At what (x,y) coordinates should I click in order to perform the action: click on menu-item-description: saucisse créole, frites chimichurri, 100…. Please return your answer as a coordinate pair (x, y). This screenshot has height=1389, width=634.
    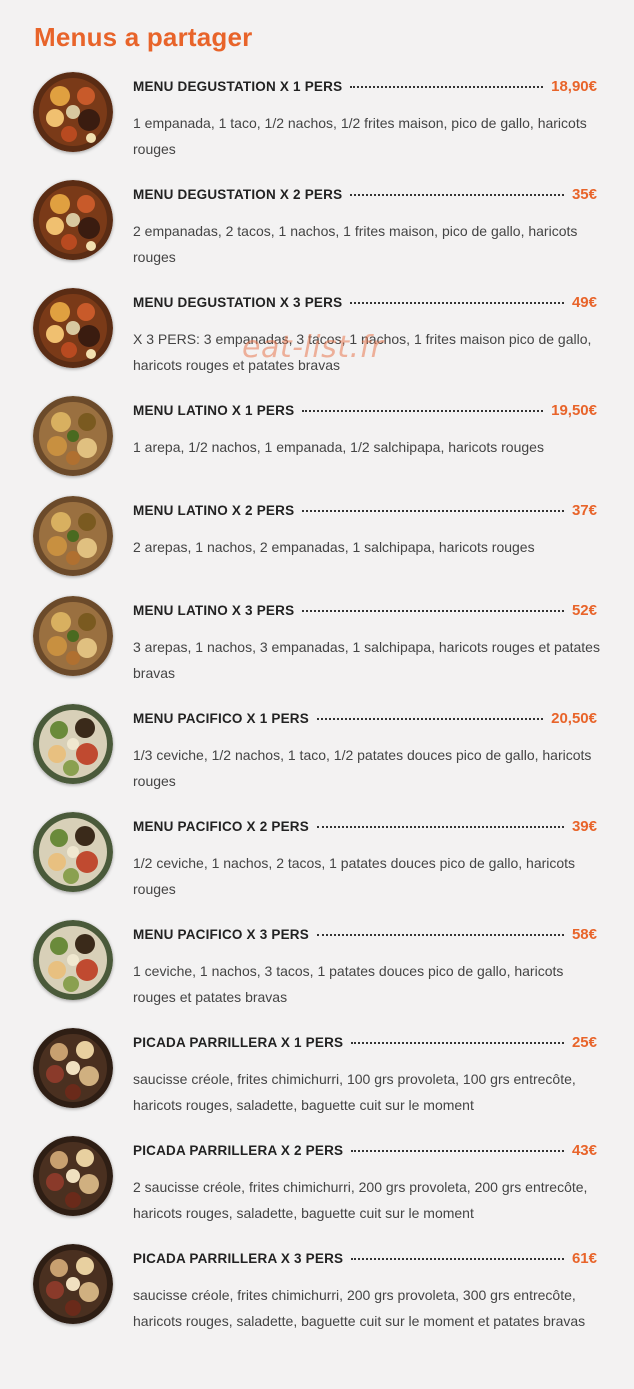
    Looking at the image, I should click on (354, 1092).